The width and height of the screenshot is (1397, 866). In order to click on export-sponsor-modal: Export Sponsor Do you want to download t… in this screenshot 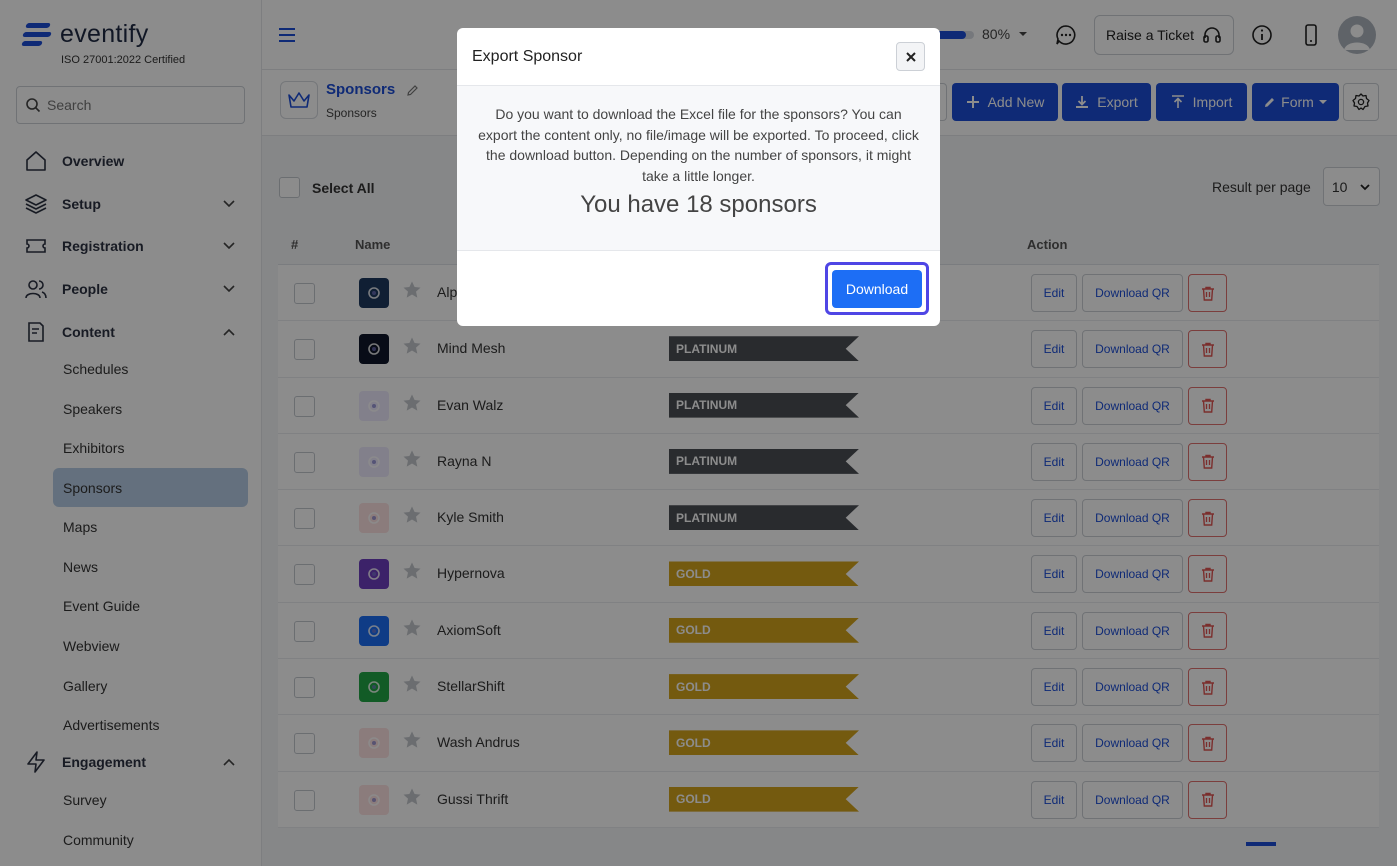, I will do `click(698, 177)`.